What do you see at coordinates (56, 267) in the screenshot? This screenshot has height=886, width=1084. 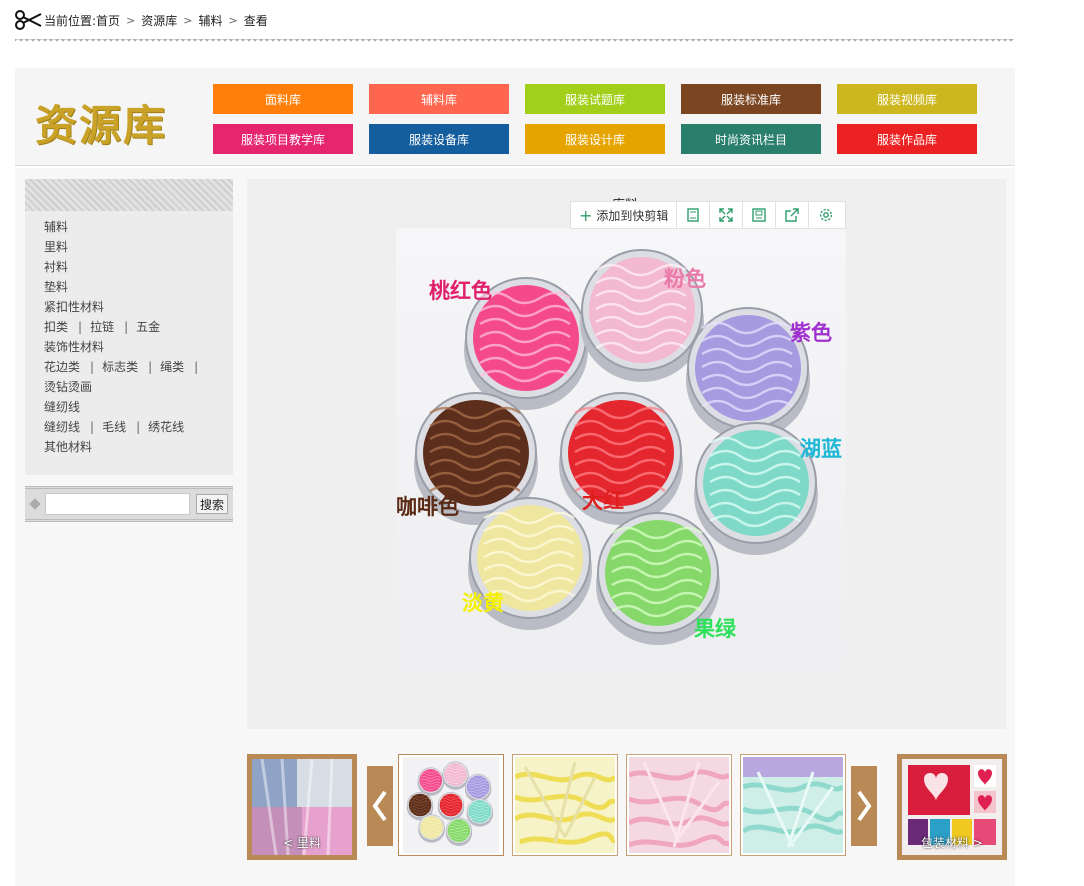 I see `category-link: 衬料` at bounding box center [56, 267].